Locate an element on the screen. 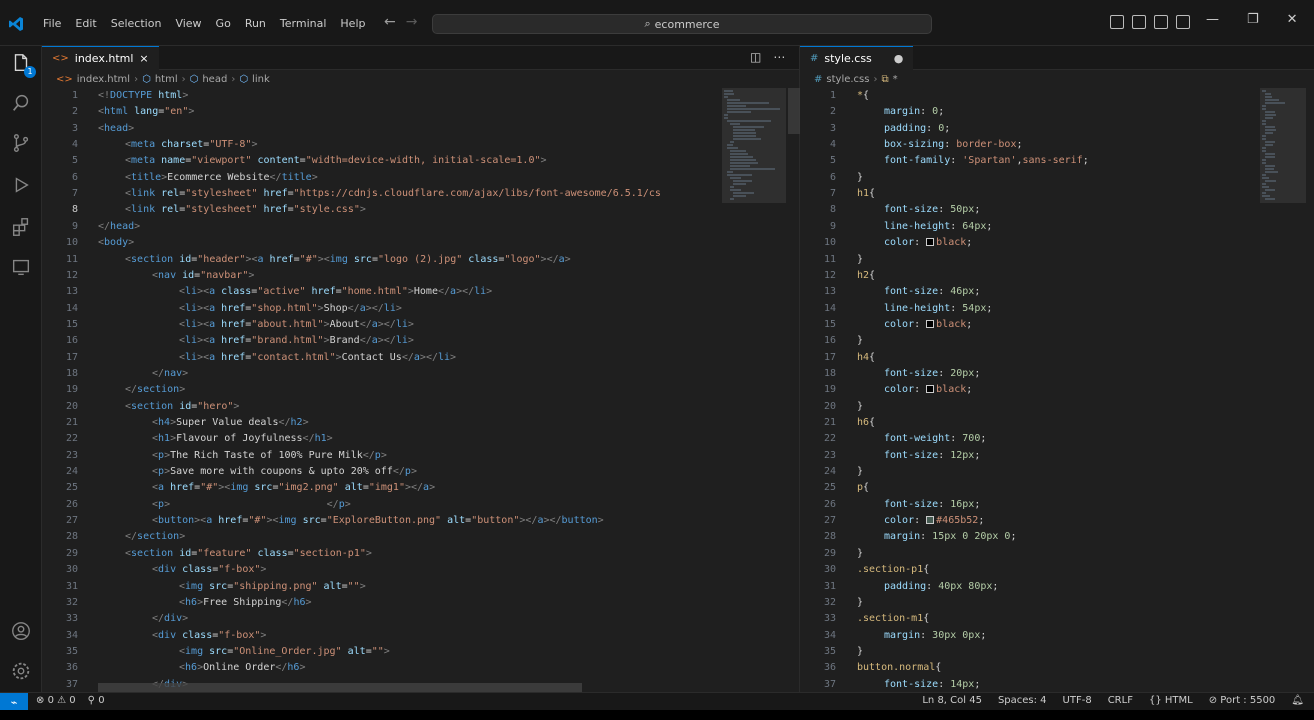 The height and width of the screenshot is (720, 1314). code-line: 25 p{ is located at coordinates (1028, 488).